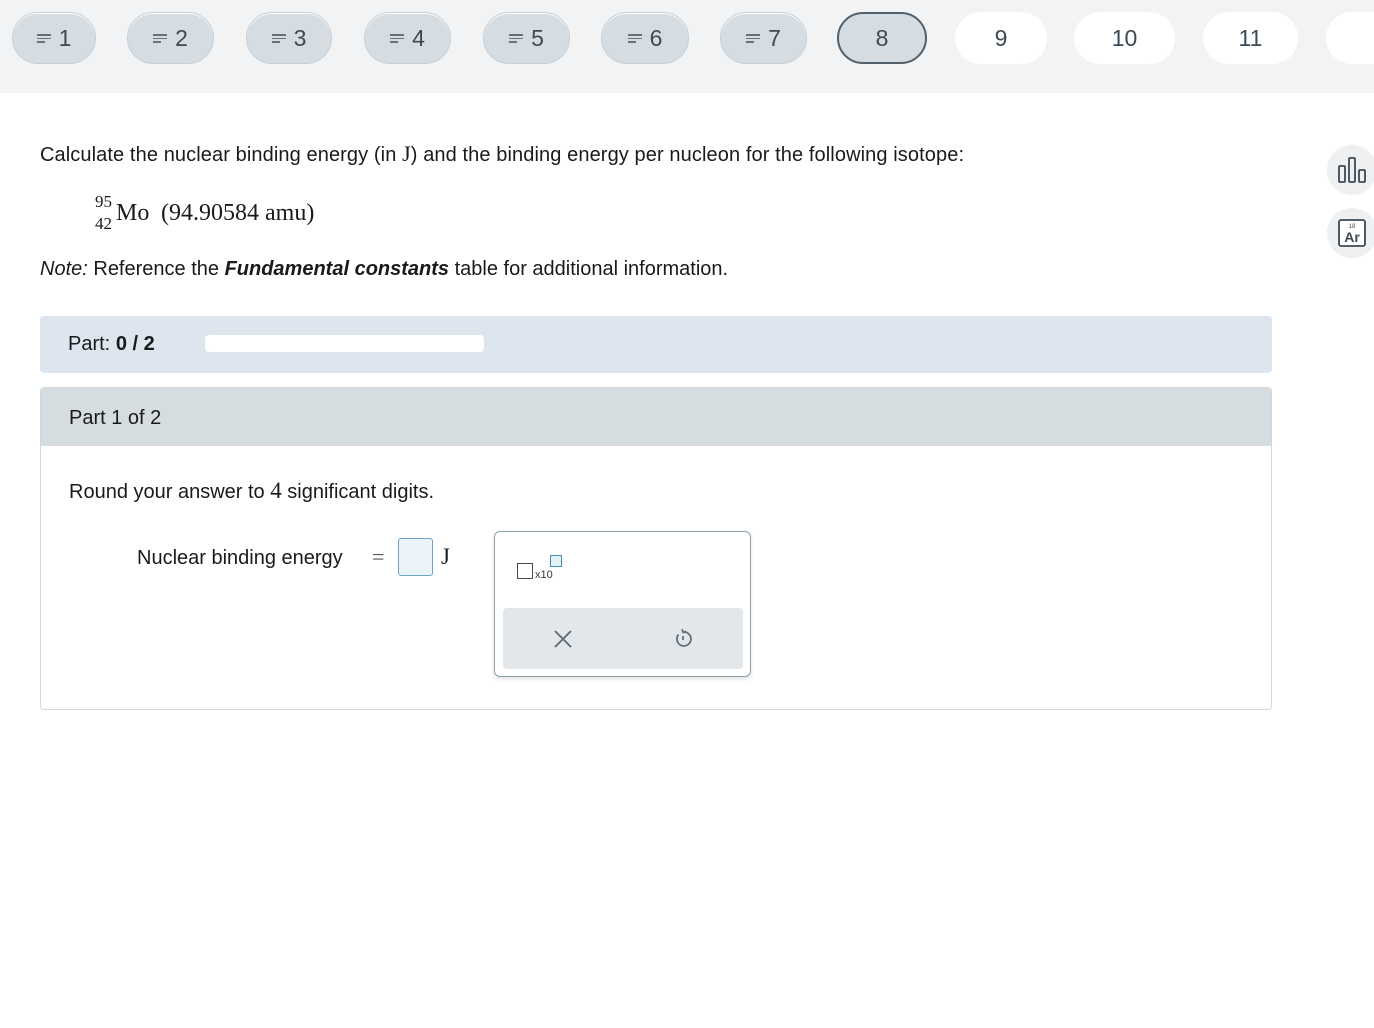  What do you see at coordinates (645, 38) in the screenshot?
I see `question-6-button: 6` at bounding box center [645, 38].